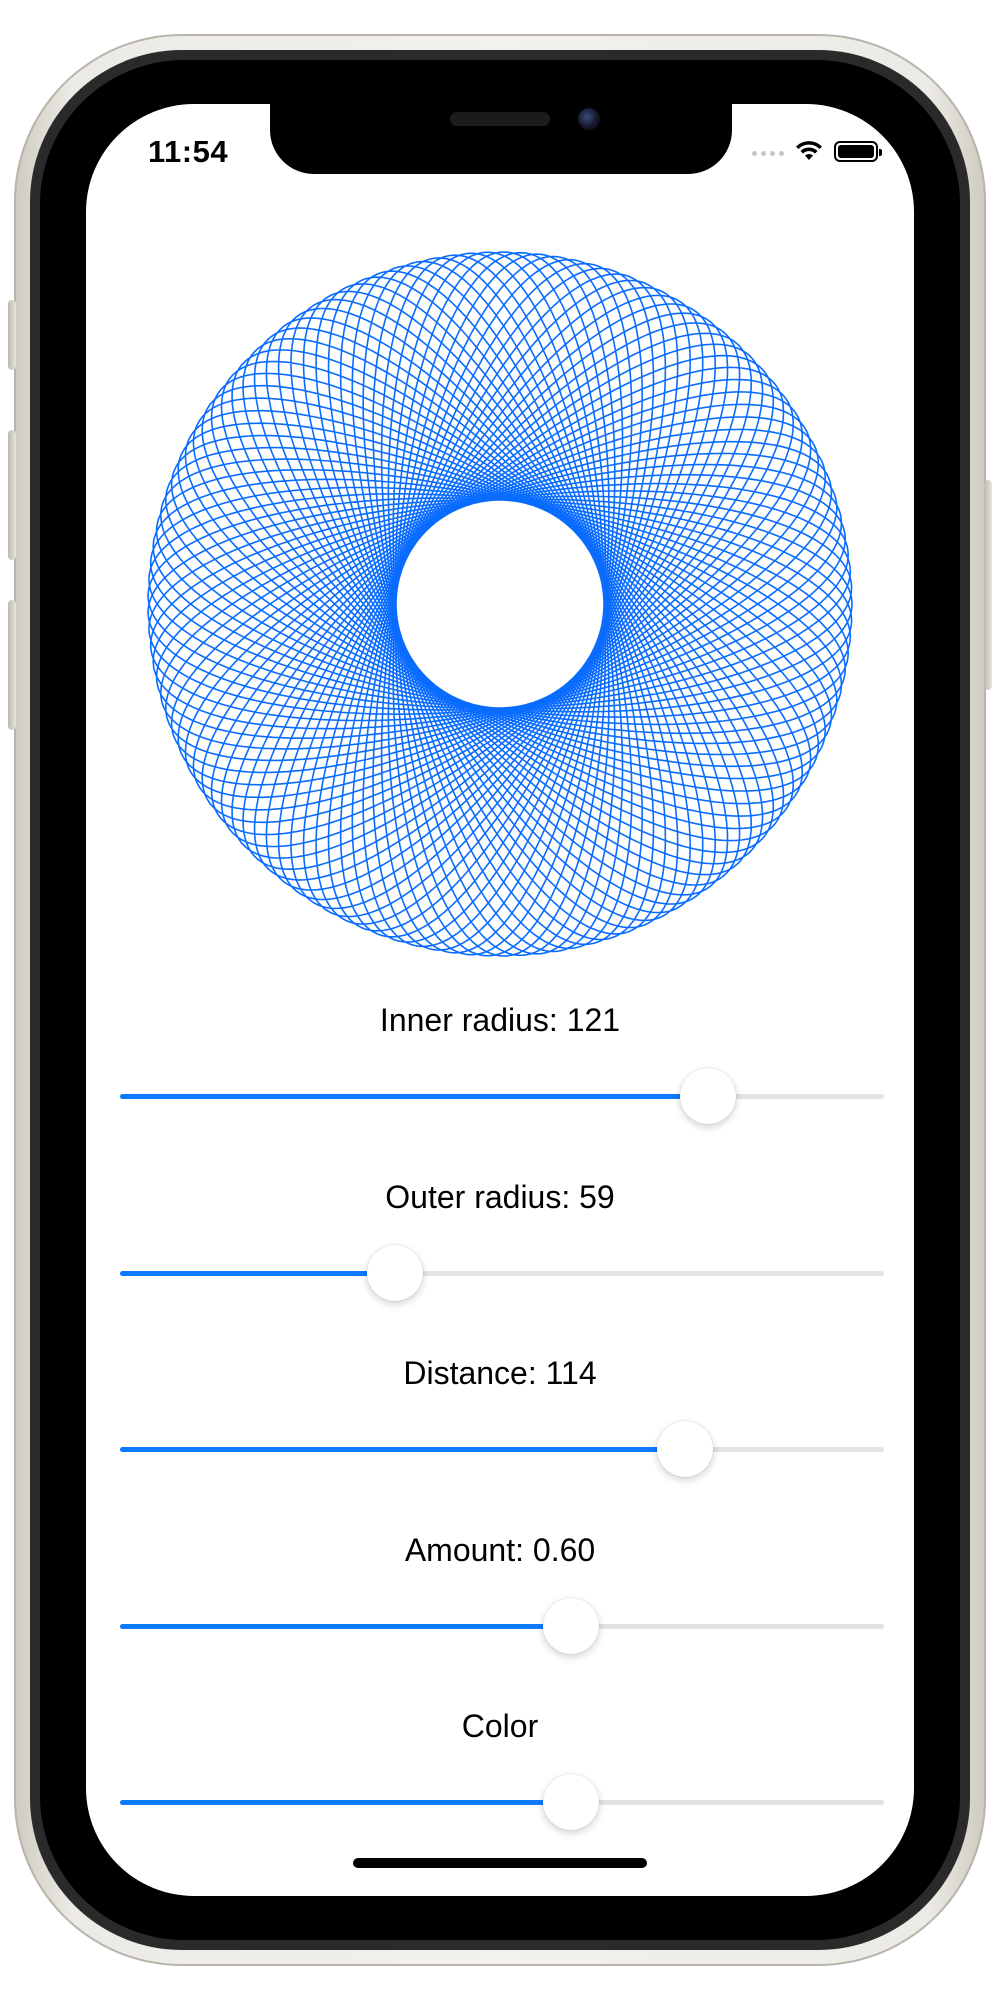  What do you see at coordinates (502, 1273) in the screenshot?
I see `outer-radius-slider` at bounding box center [502, 1273].